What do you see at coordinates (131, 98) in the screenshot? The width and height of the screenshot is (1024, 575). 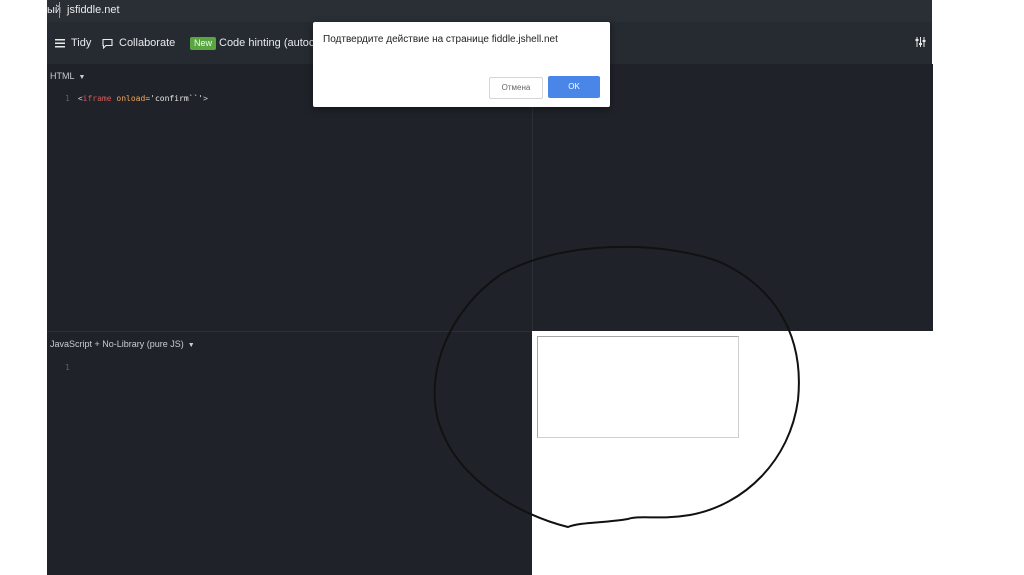 I see `code-attribute: onload` at bounding box center [131, 98].